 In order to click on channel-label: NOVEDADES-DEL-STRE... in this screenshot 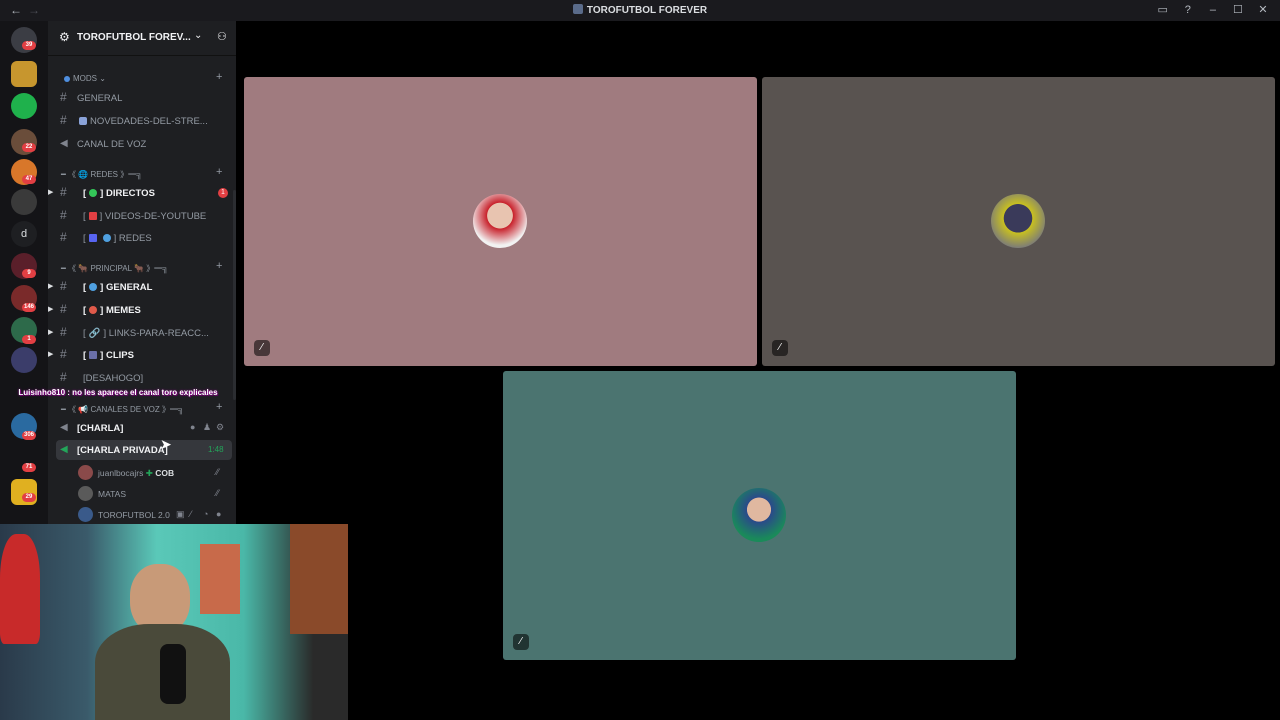, I will do `click(143, 121)`.